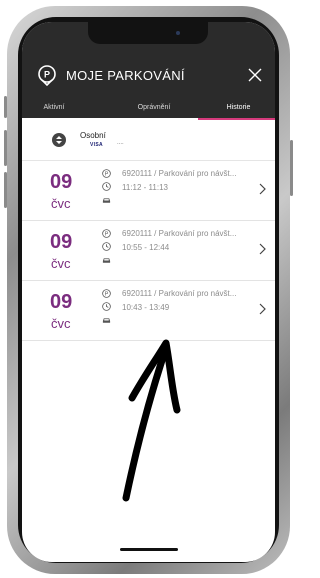  What do you see at coordinates (125, 75) in the screenshot?
I see `page-title: MOJE PARKOVÁNÍ` at bounding box center [125, 75].